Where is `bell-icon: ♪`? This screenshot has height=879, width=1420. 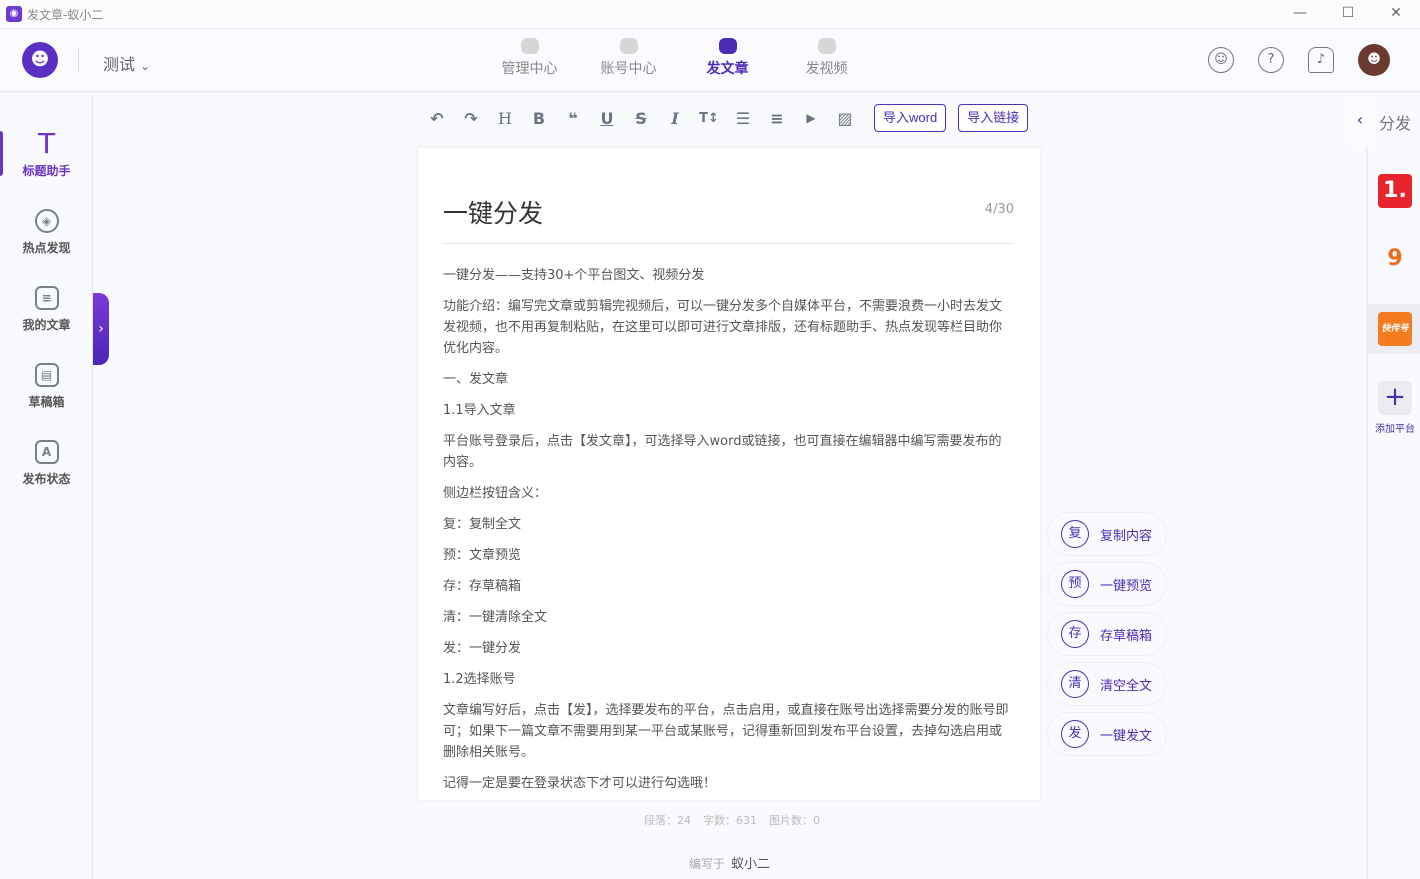
bell-icon: ♪ is located at coordinates (1321, 60).